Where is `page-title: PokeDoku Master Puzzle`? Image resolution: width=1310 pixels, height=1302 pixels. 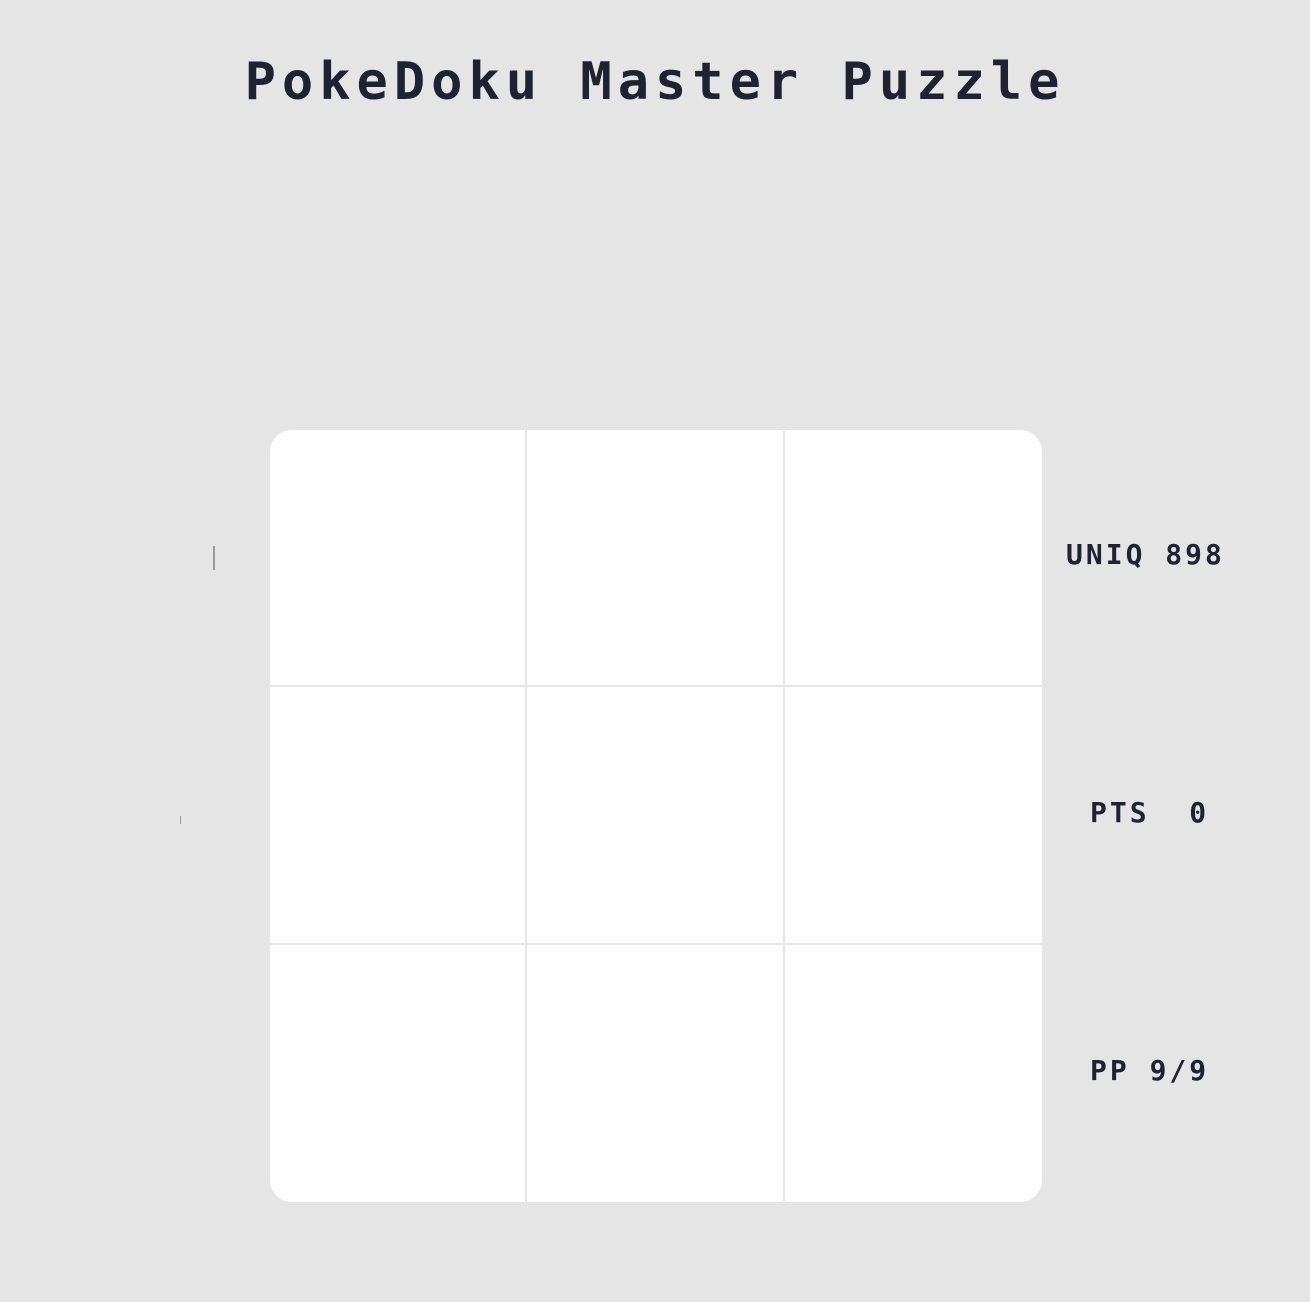
page-title: PokeDoku Master Puzzle is located at coordinates (655, 82).